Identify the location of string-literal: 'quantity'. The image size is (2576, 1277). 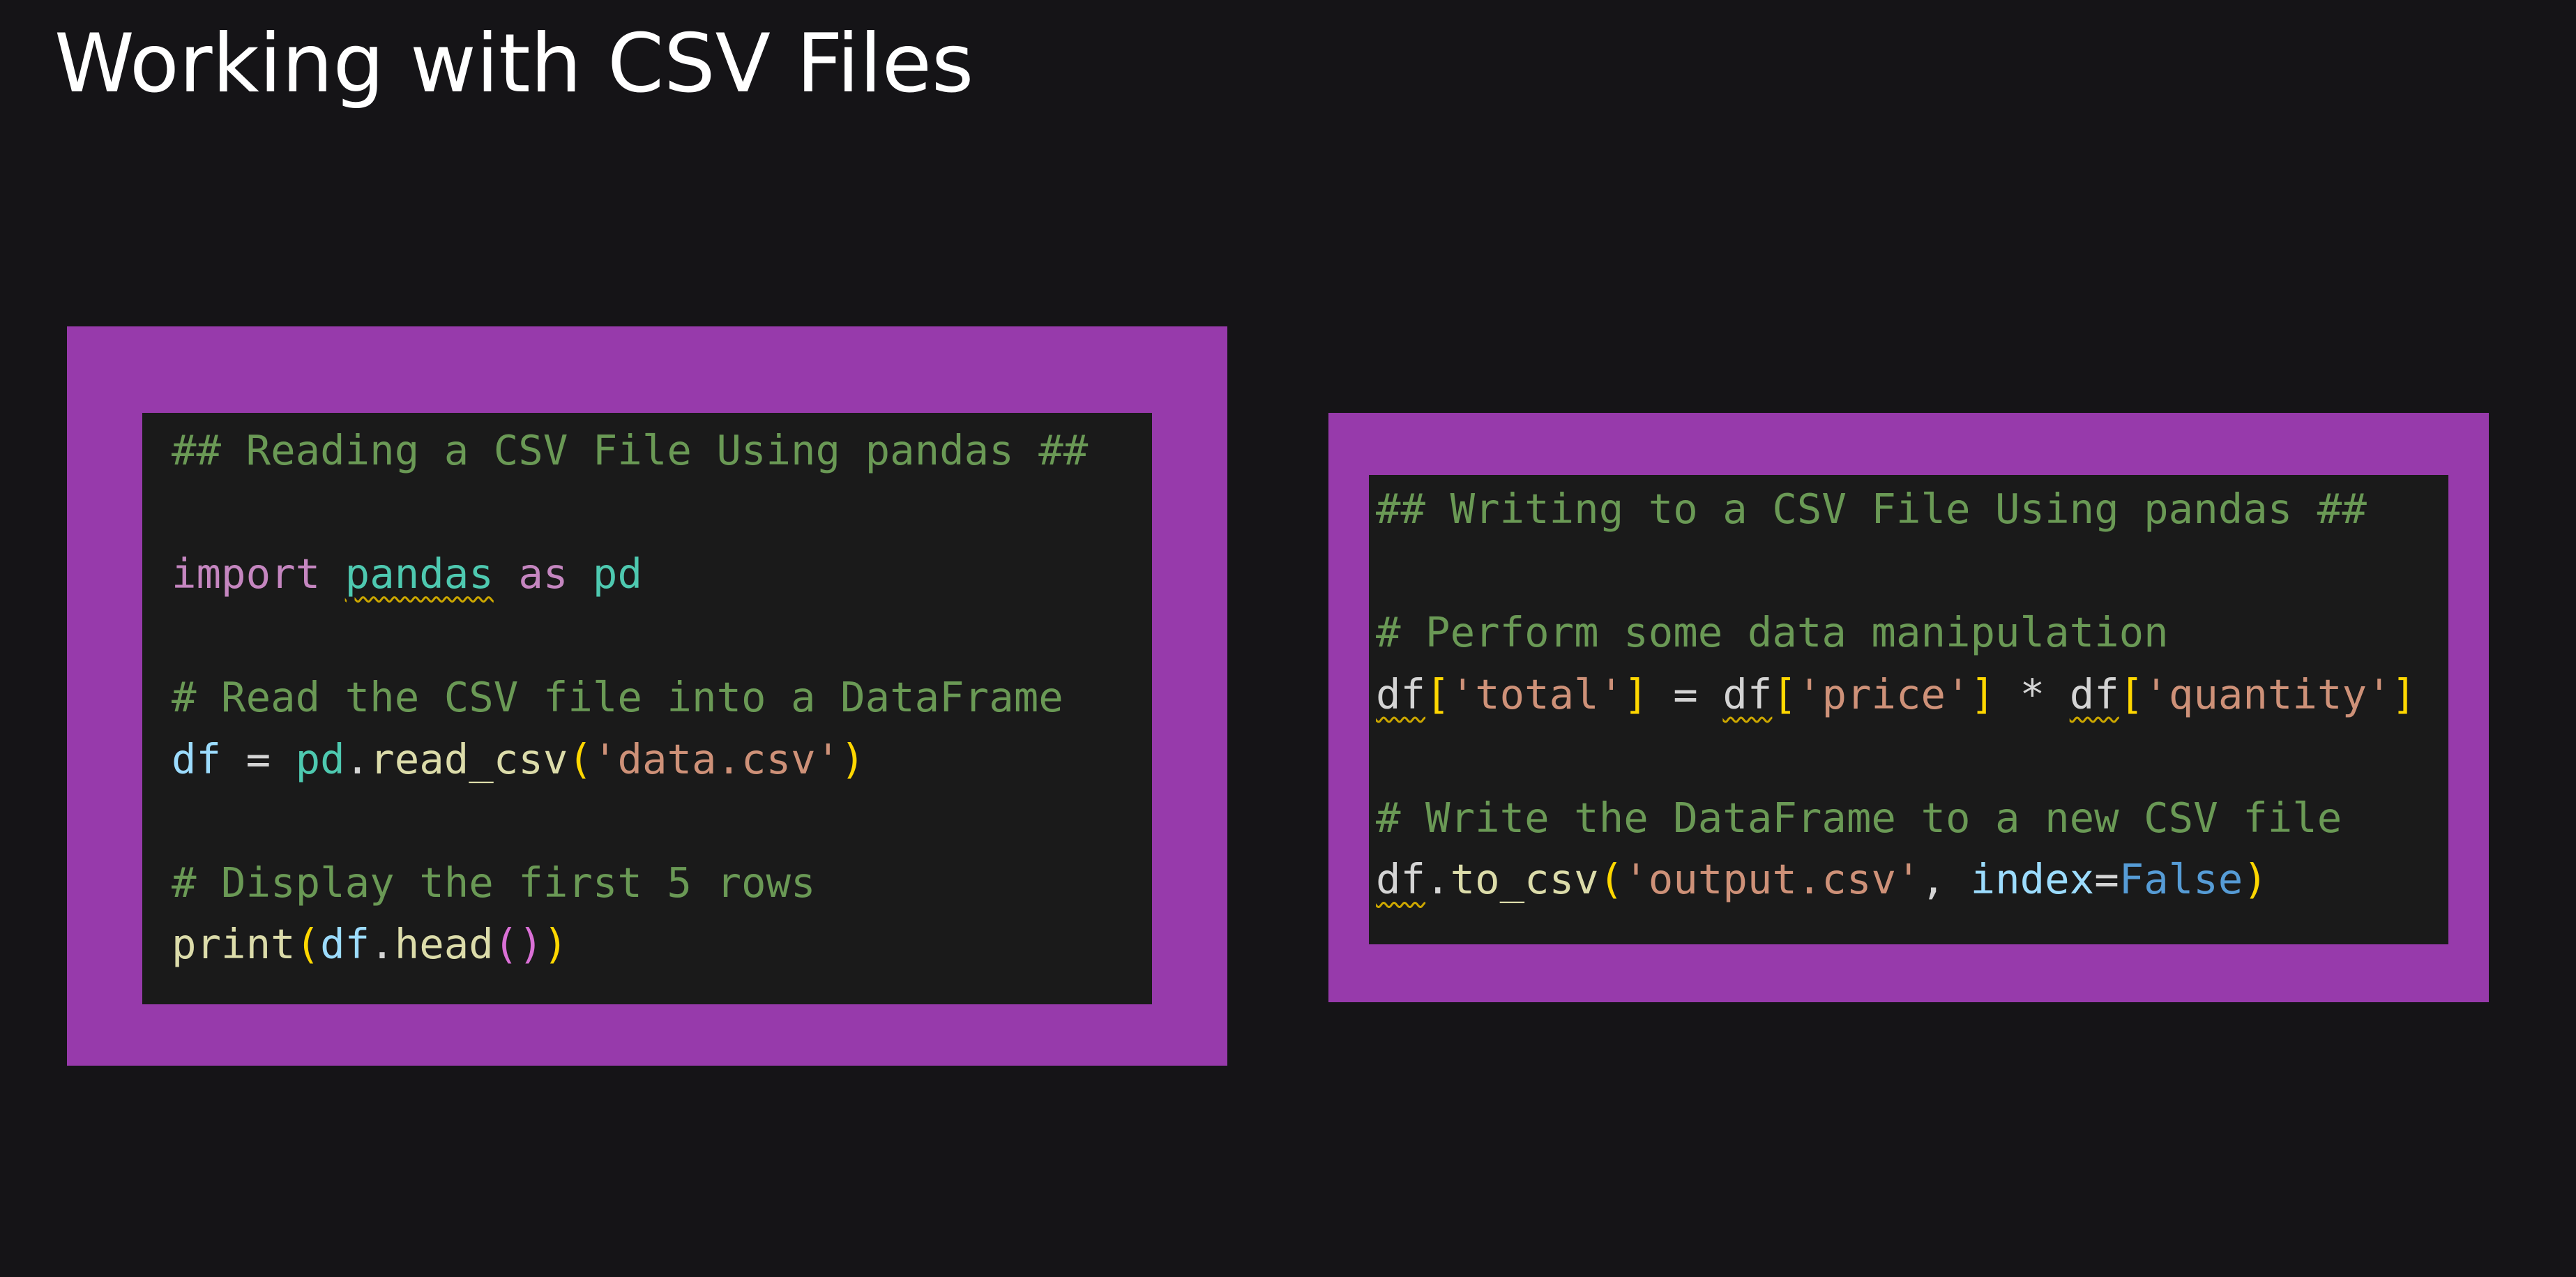
(2268, 694).